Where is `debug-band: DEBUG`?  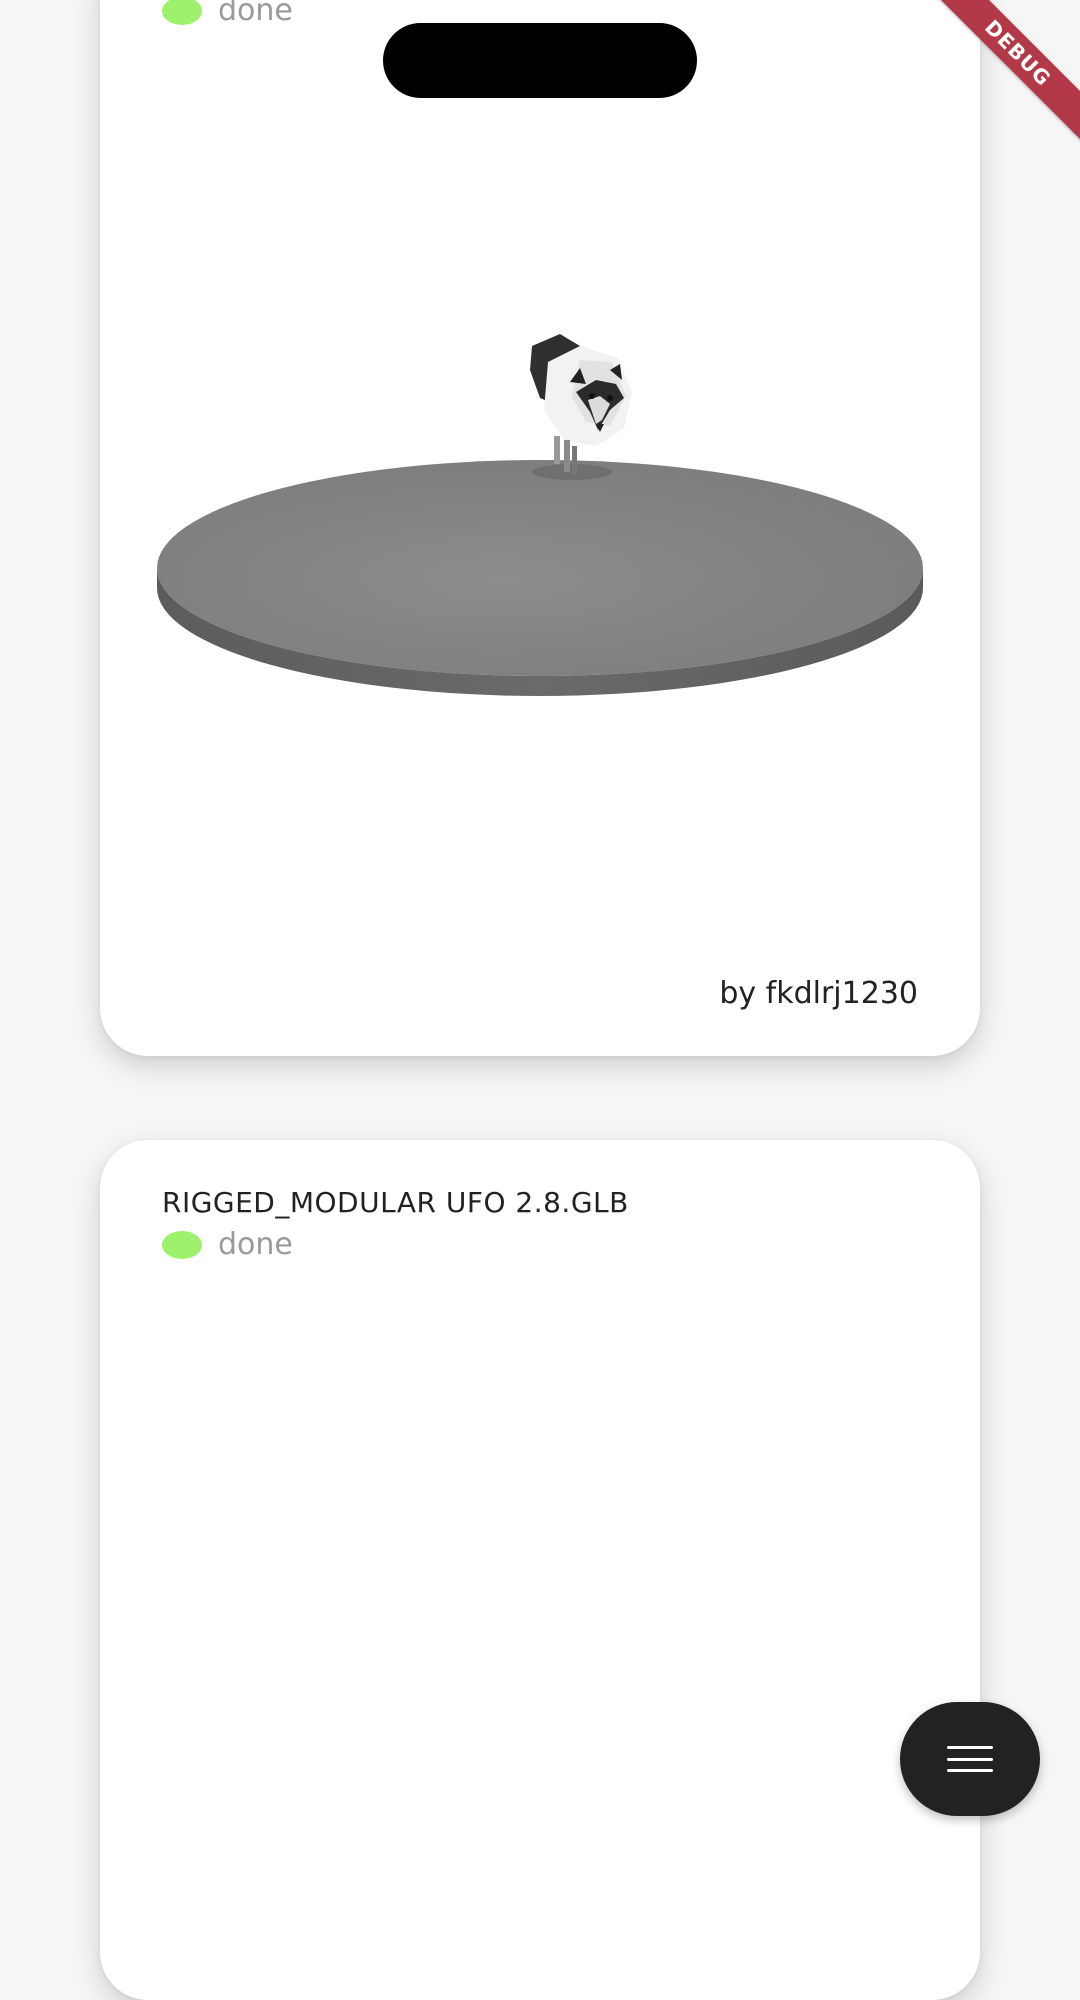
debug-band: DEBUG is located at coordinates (1005, 71).